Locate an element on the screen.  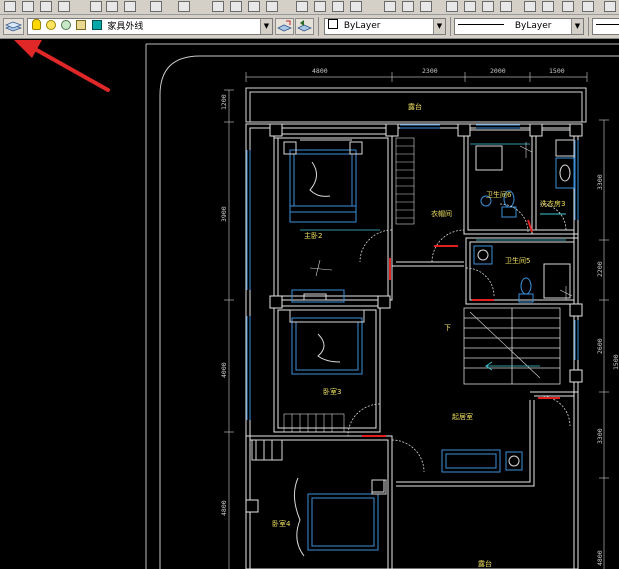
layer-previous-icon is located at coordinates (305, 26).